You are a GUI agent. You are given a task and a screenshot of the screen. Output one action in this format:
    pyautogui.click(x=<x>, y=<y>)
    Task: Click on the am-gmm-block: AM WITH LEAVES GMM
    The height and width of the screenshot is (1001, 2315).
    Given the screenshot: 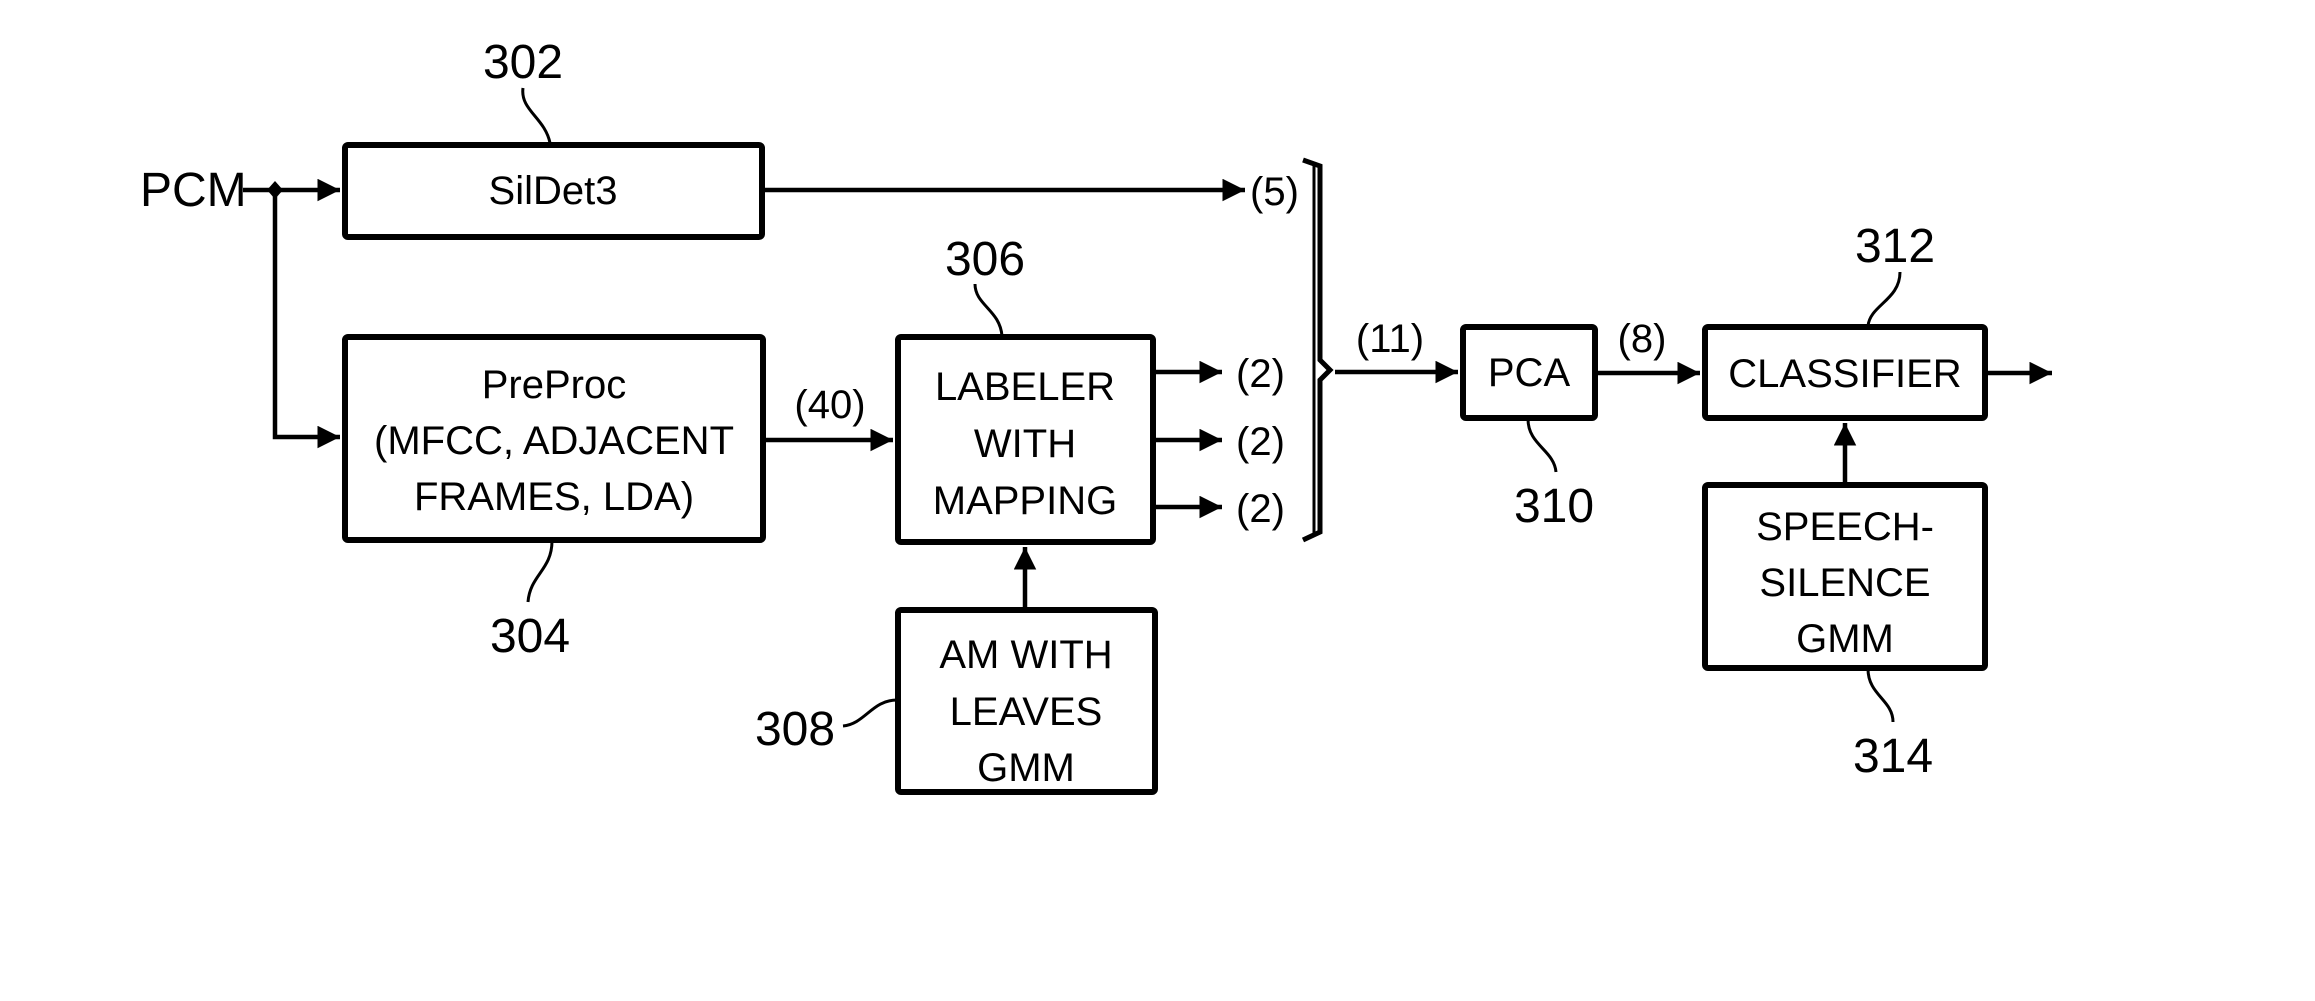 What is the action you would take?
    pyautogui.click(x=1026, y=701)
    